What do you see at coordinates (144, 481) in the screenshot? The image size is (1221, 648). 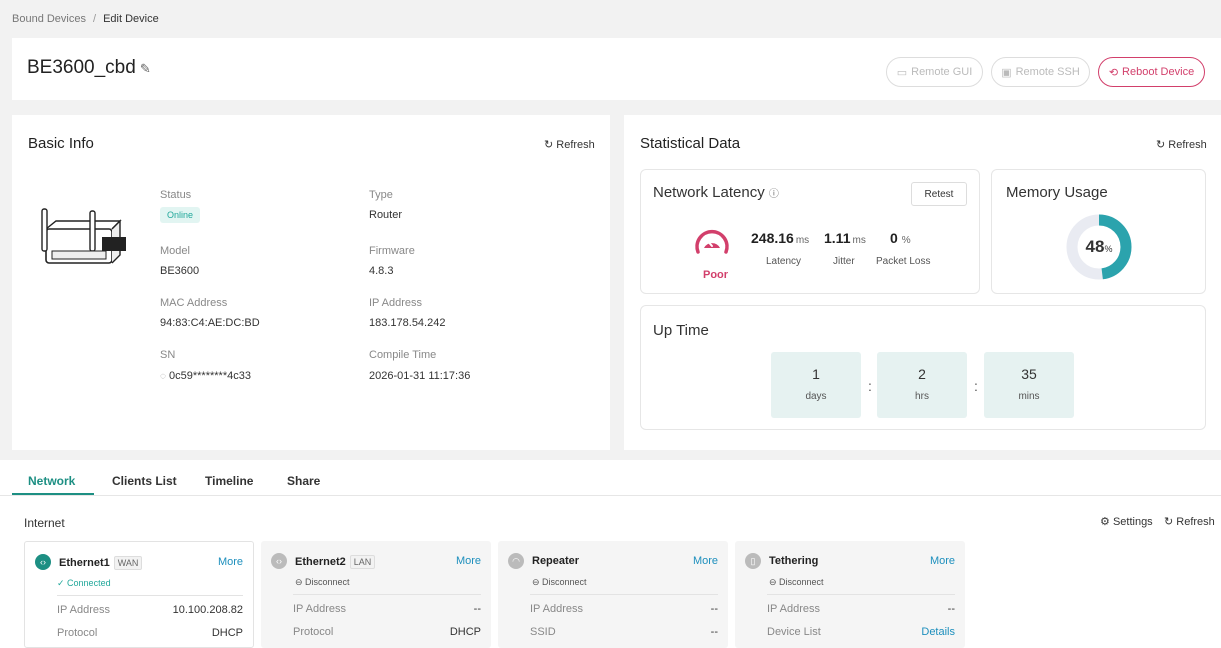 I see `tab-clients-list: Clients List` at bounding box center [144, 481].